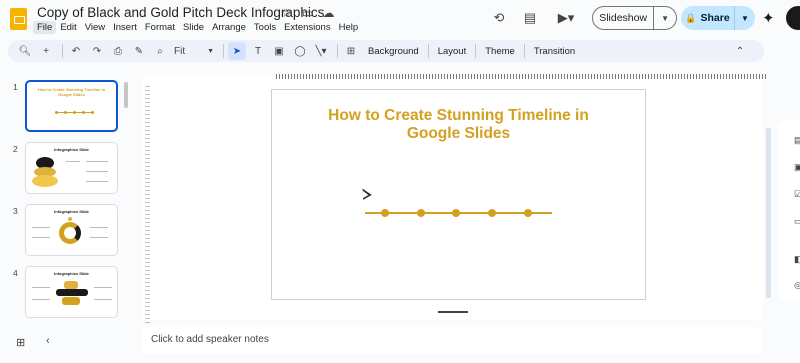  What do you see at coordinates (95, 27) in the screenshot?
I see `menu-view: View` at bounding box center [95, 27].